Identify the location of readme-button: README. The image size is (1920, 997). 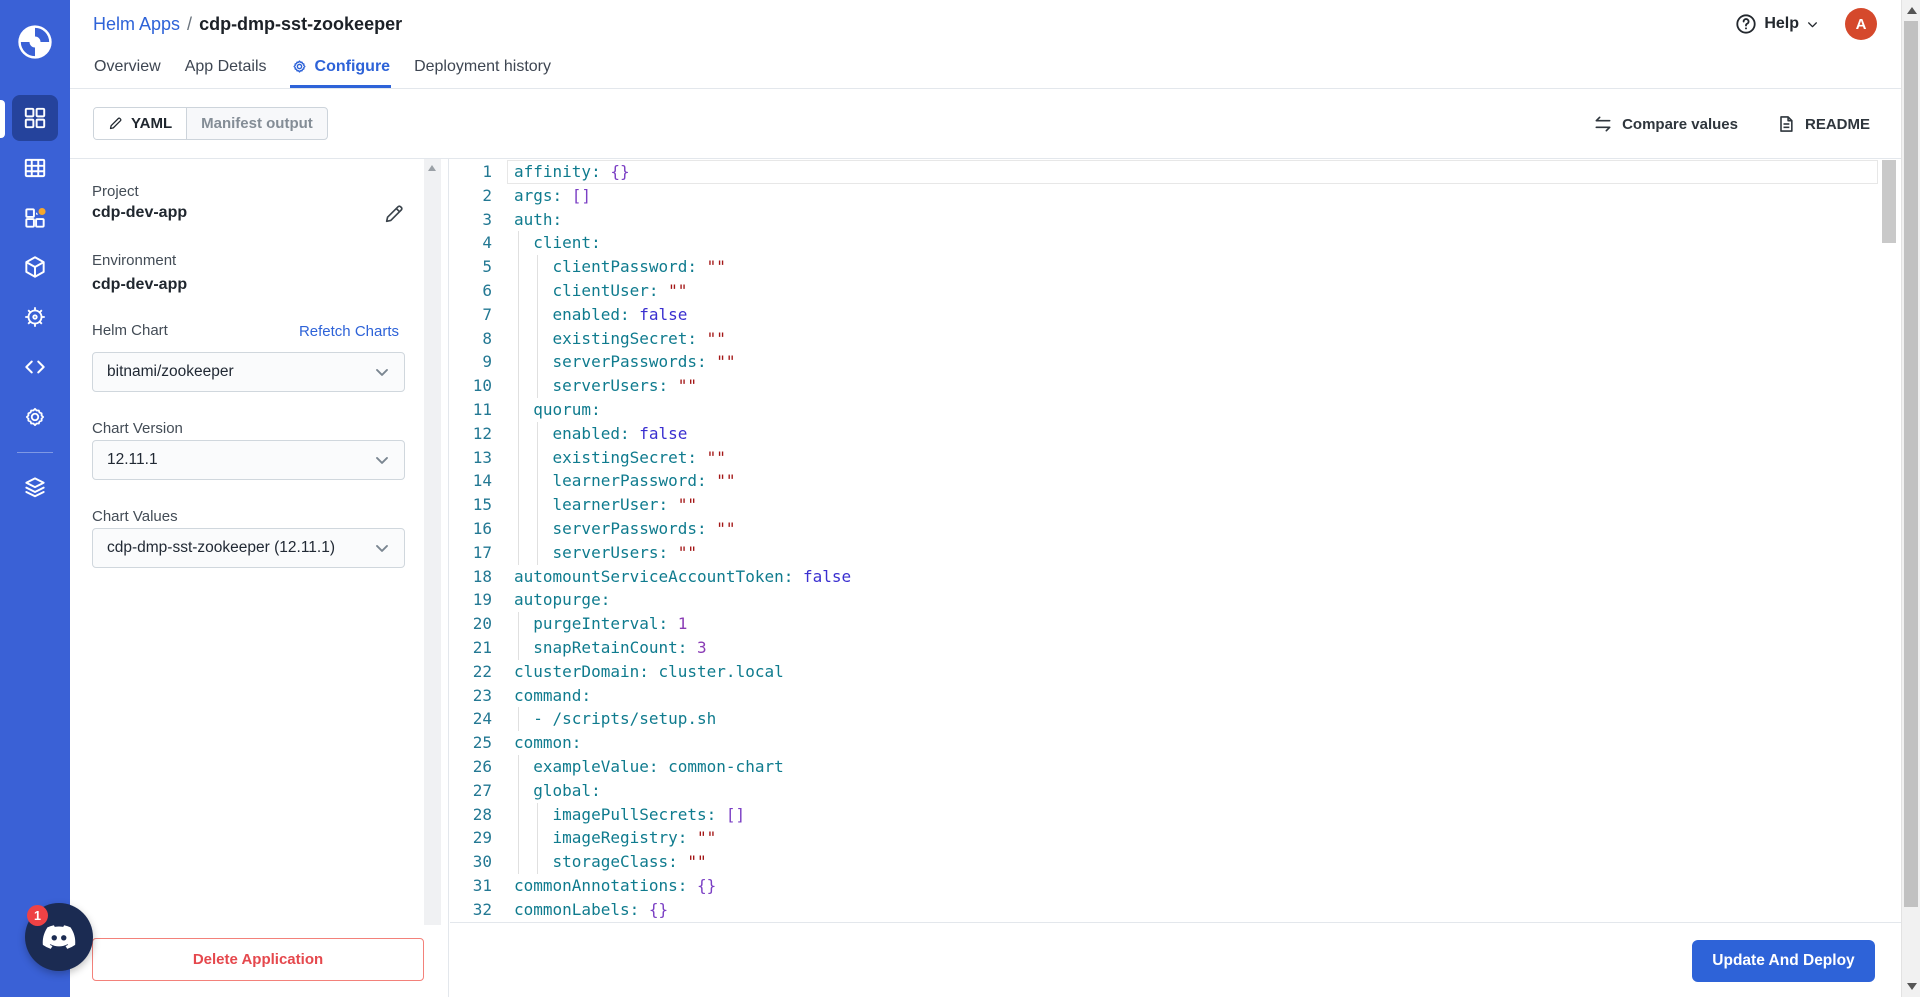
(1823, 124).